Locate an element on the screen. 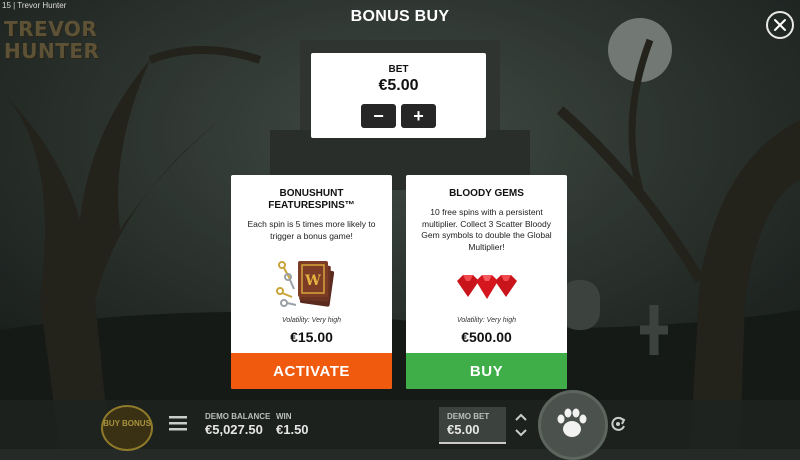  bet-panel: BET €5.00 − + is located at coordinates (398, 95).